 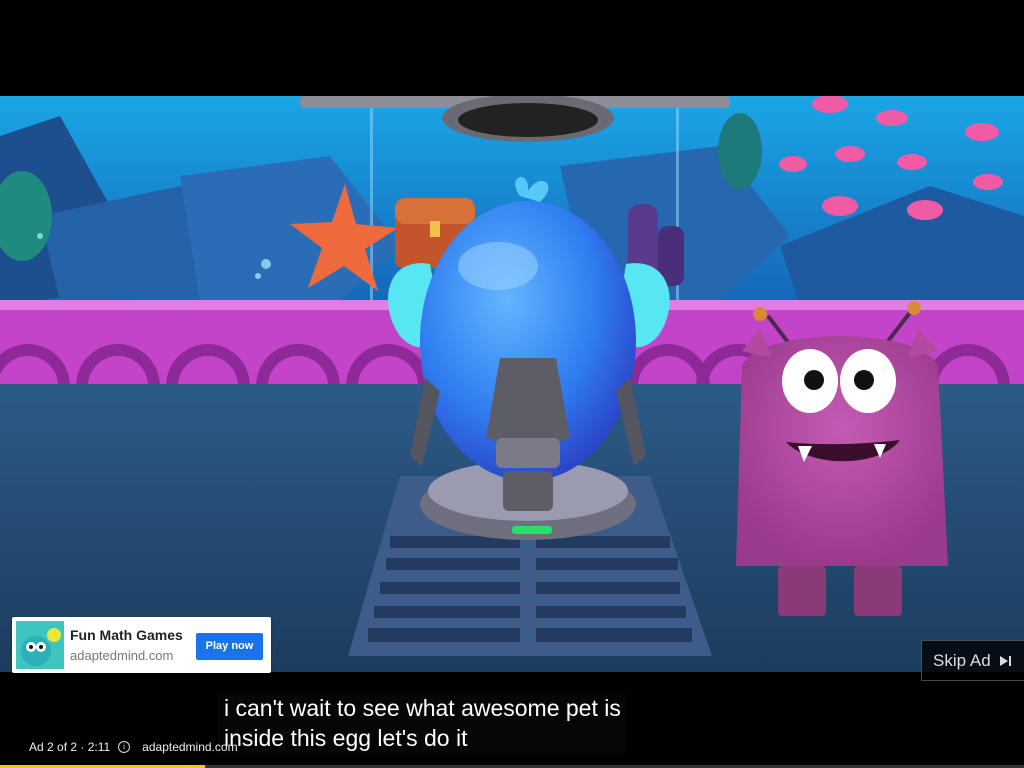 What do you see at coordinates (422, 708) in the screenshot?
I see `caption-line: i can't wait to see what awesome pet is` at bounding box center [422, 708].